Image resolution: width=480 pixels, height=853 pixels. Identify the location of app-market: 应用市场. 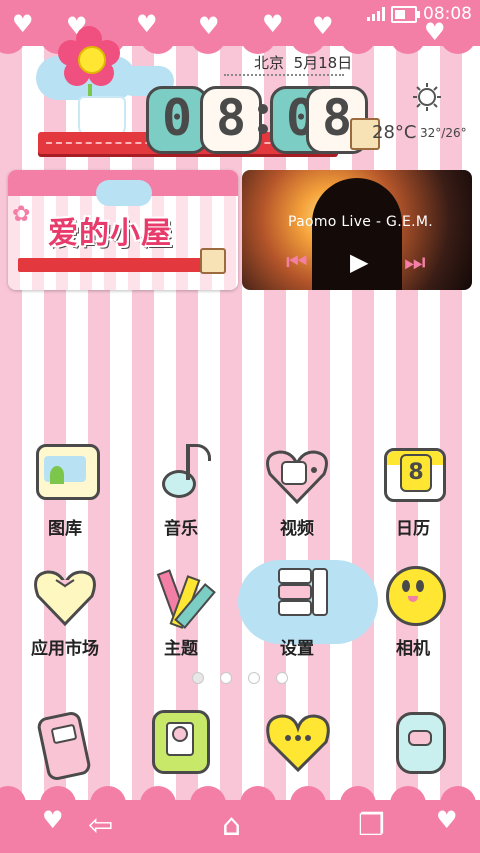
(65, 611).